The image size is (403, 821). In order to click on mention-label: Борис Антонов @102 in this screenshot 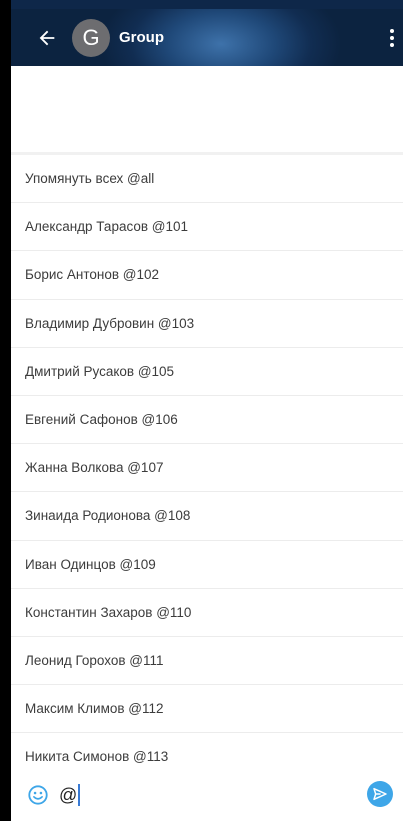, I will do `click(92, 275)`.